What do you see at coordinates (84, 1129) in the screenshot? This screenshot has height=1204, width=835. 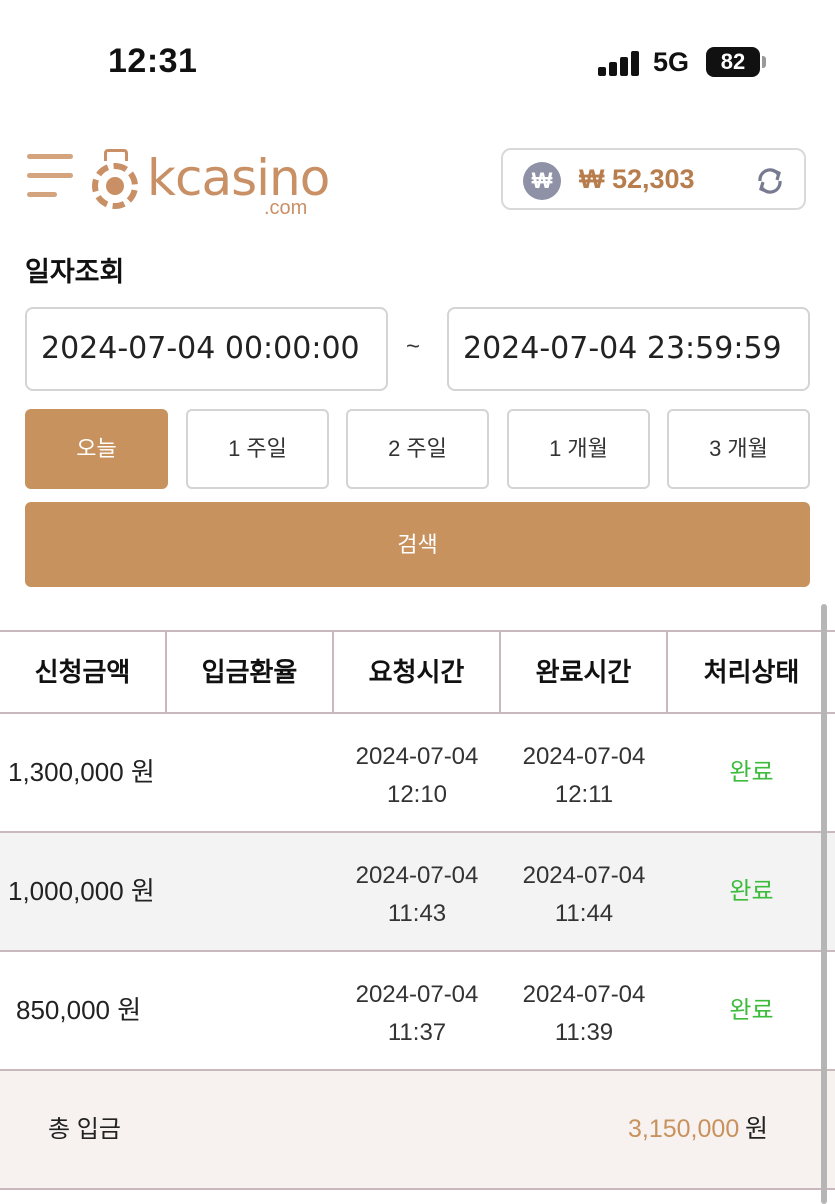 I see `total-label: 총 입금` at bounding box center [84, 1129].